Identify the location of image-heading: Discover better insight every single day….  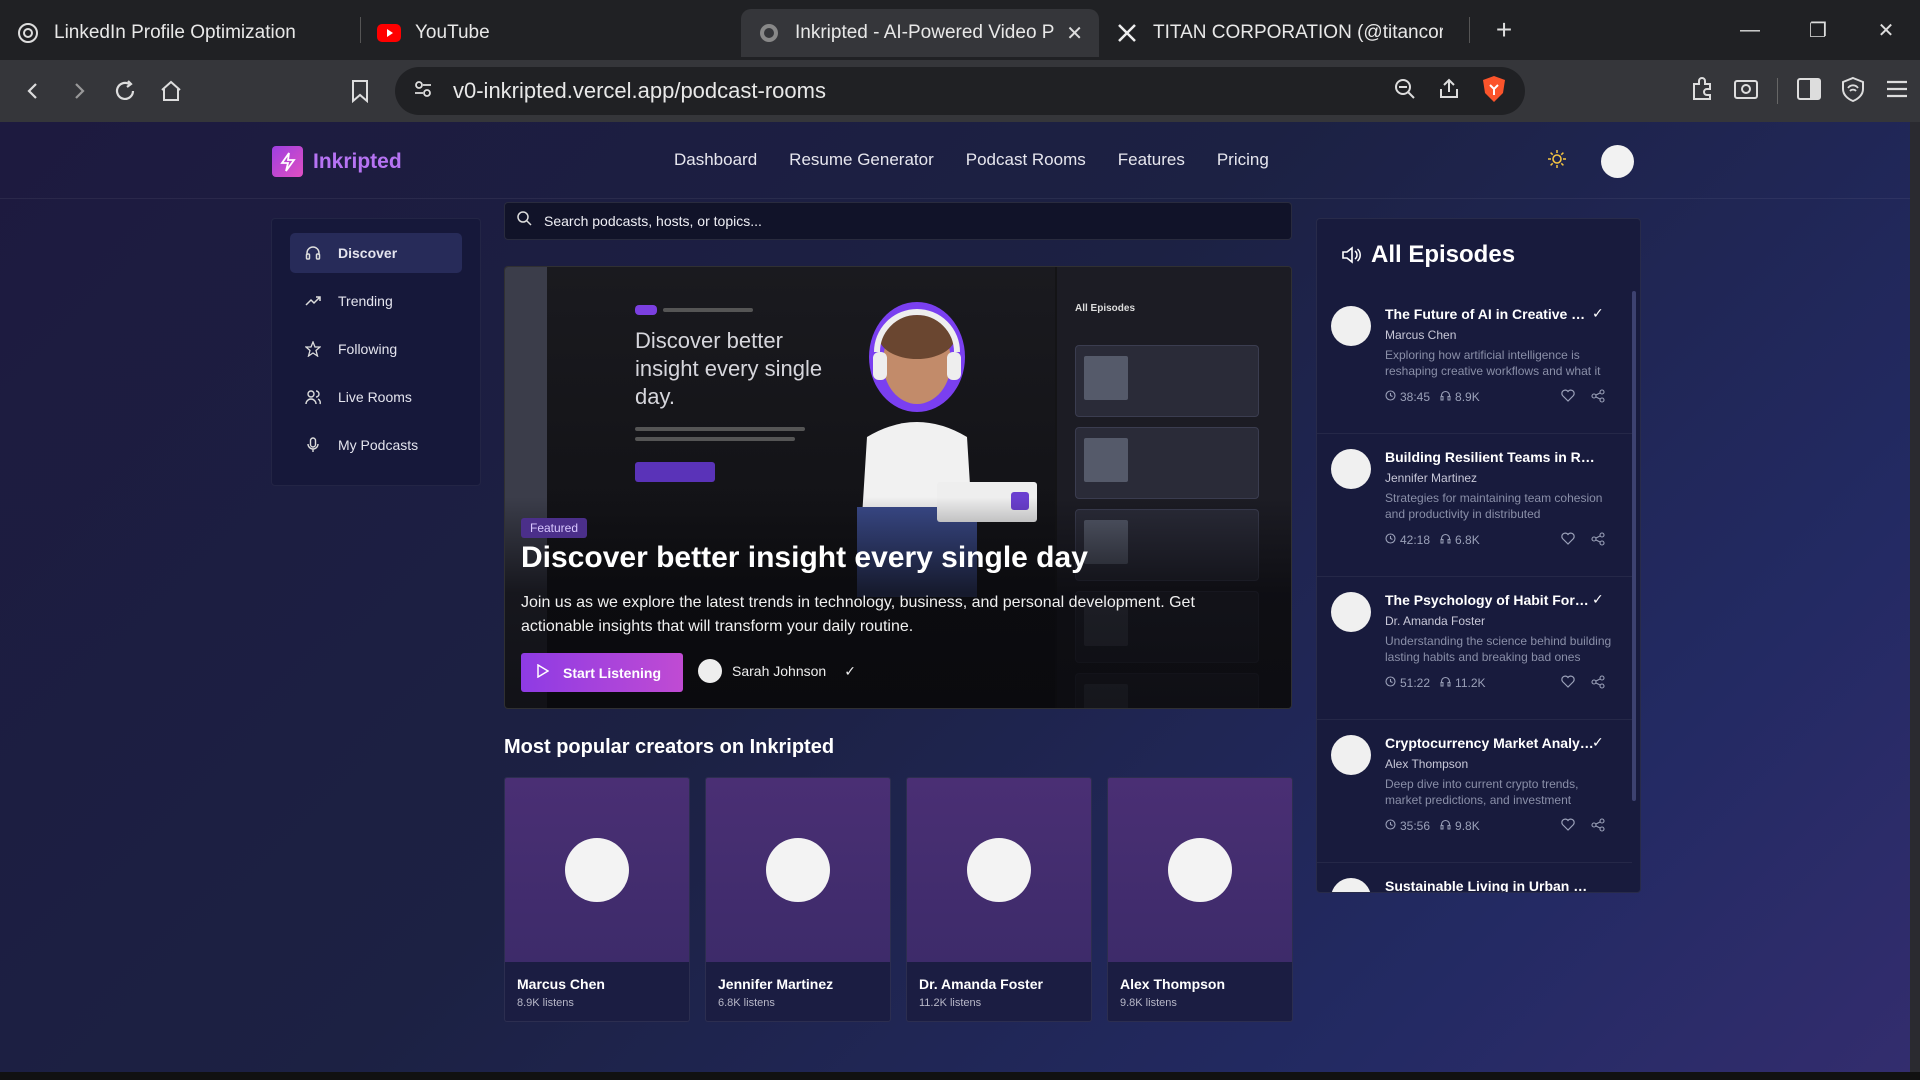
(729, 368).